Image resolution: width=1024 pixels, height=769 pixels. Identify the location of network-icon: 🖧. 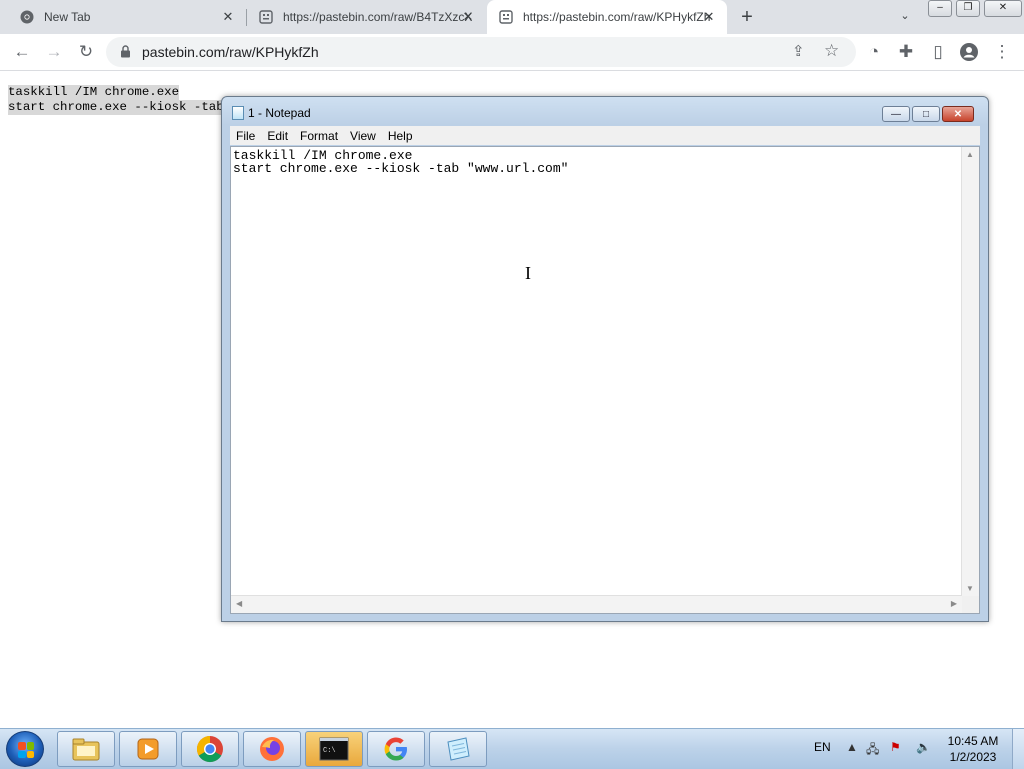
(872, 750).